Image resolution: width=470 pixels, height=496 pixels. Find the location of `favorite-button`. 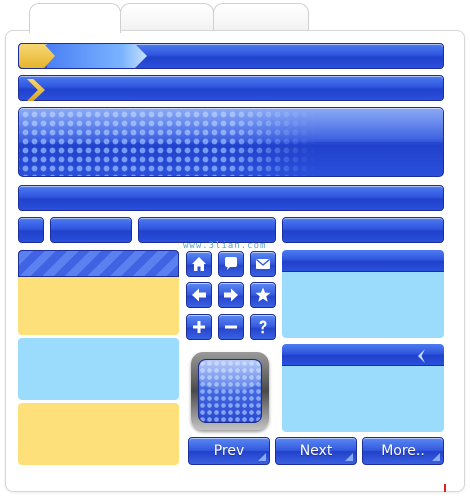

favorite-button is located at coordinates (263, 295).